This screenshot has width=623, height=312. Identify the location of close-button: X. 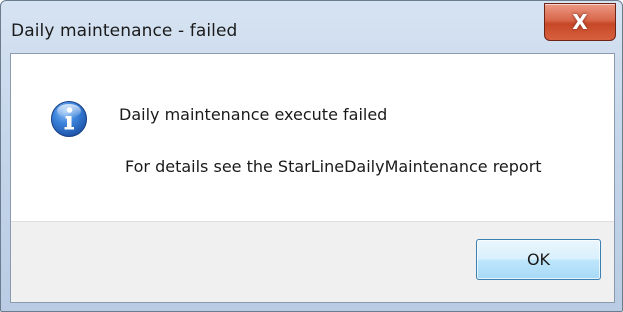
(580, 22).